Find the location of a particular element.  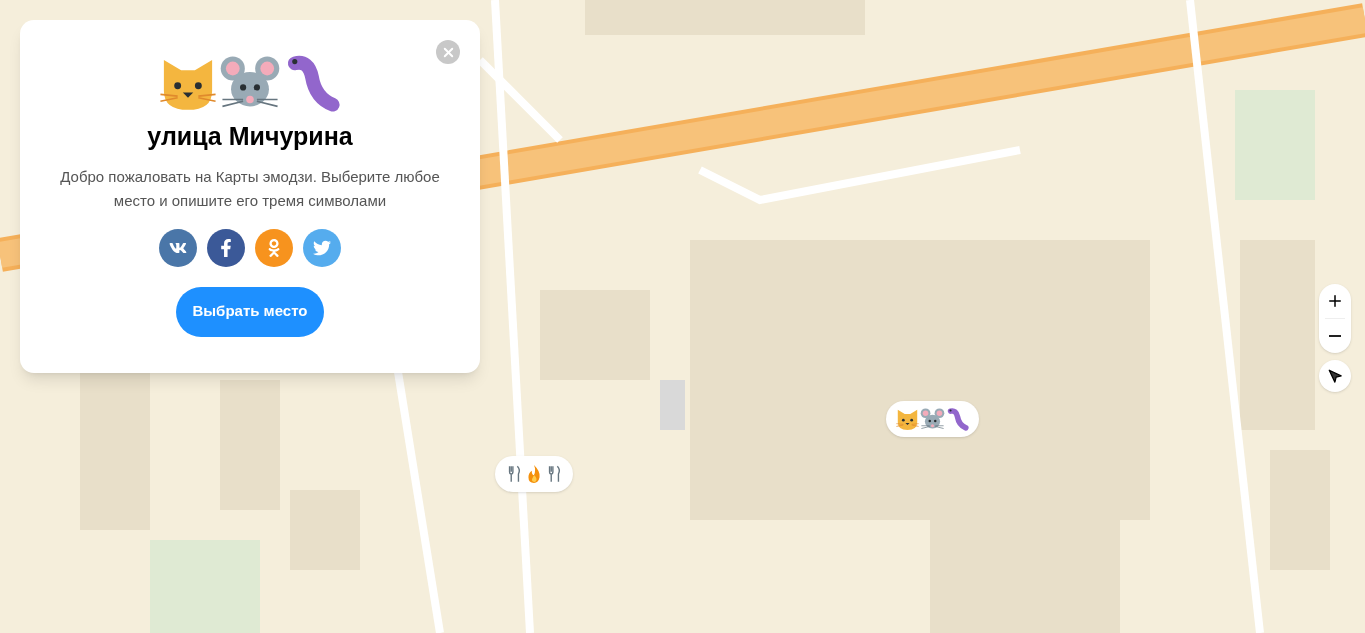

twitter-share-button is located at coordinates (322, 247).